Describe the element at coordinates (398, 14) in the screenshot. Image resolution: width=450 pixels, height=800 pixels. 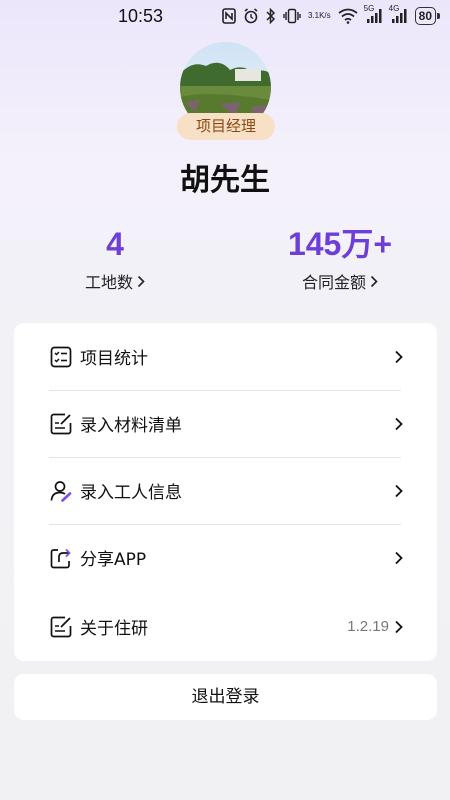
I see `cellular-4g-icon: 4G` at that location.